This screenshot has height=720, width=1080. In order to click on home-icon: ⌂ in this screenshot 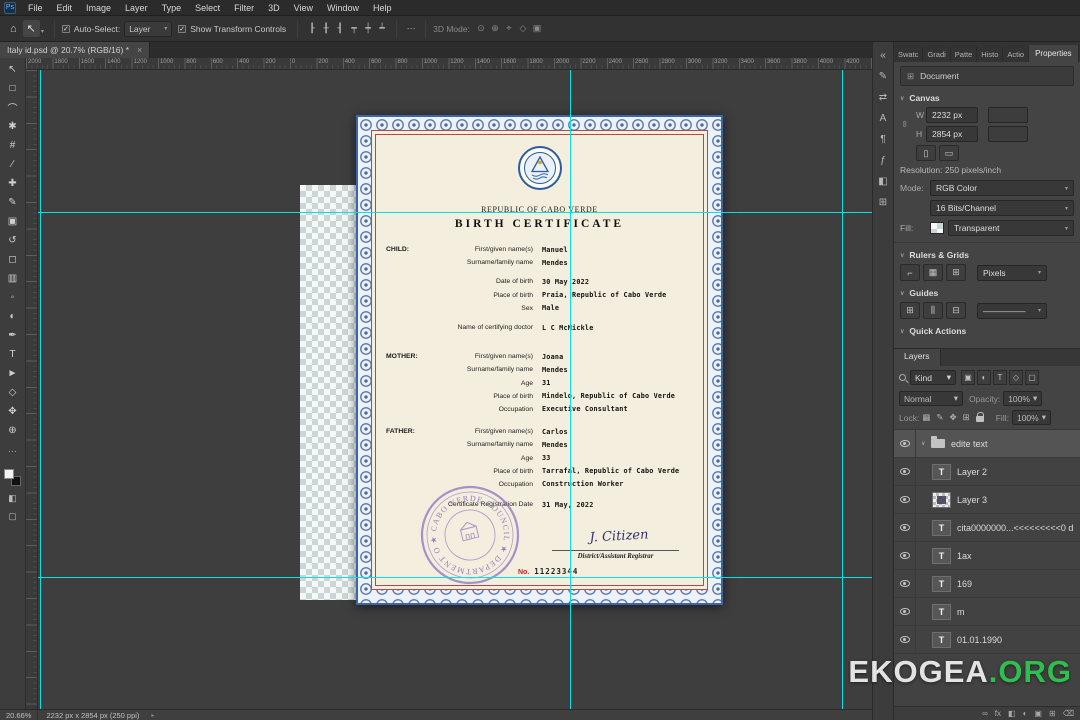, I will do `click(13, 29)`.